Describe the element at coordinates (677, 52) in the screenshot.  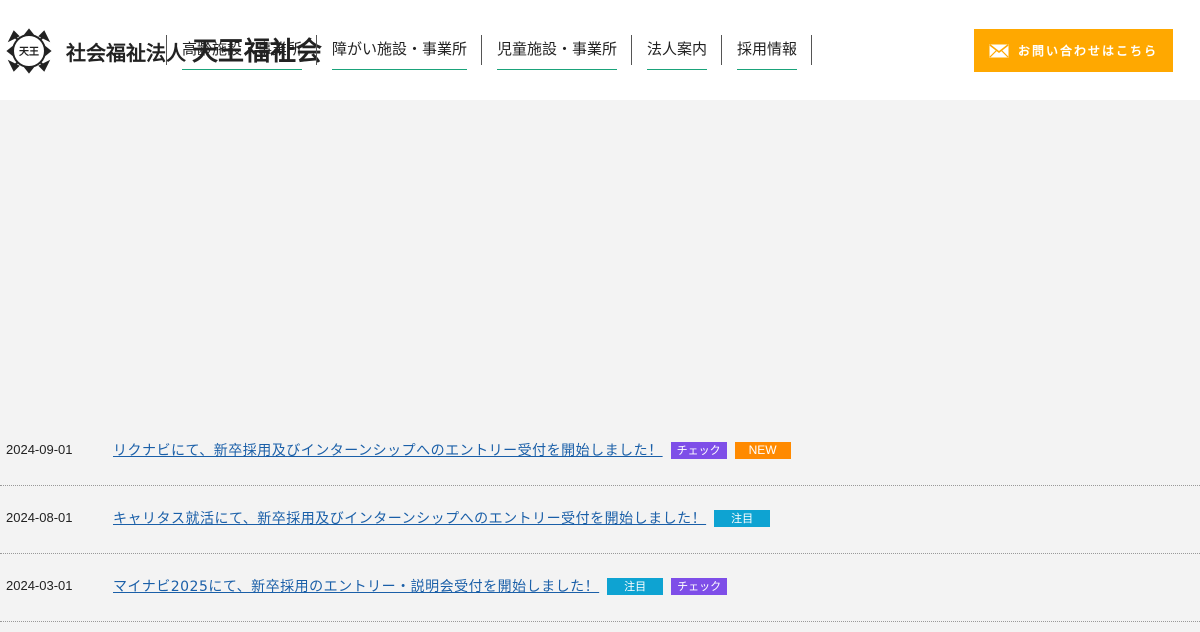
I see `nav-corporation-info: 法人案内` at that location.